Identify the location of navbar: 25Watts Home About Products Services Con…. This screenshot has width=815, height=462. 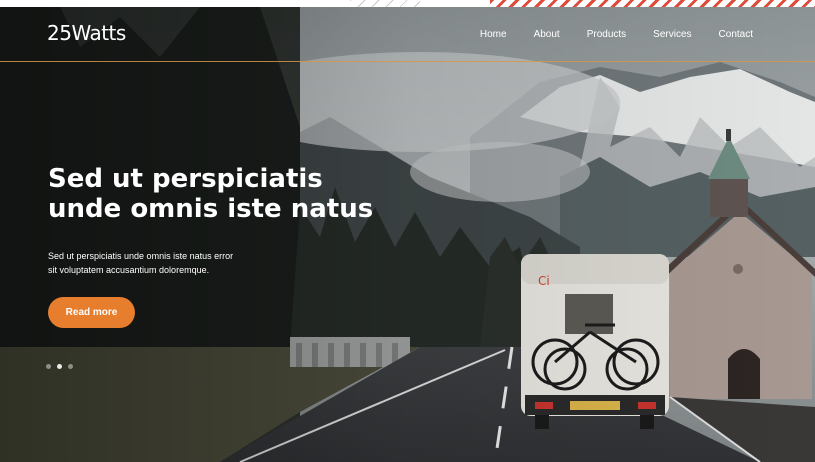
(407, 34).